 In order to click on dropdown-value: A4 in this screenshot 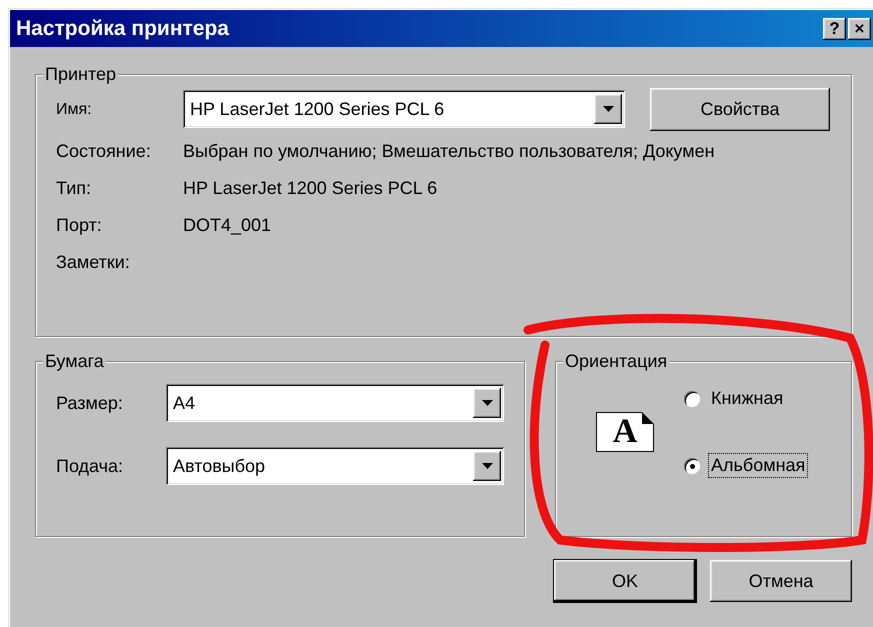, I will do `click(184, 403)`.